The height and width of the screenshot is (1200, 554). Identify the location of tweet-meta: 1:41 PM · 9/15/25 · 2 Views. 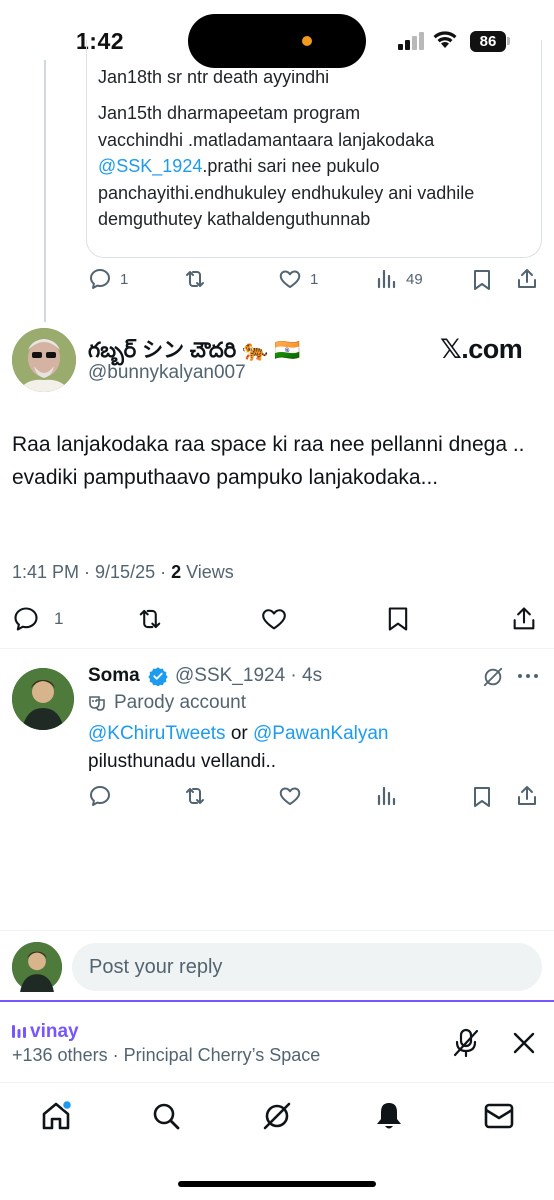
(123, 572).